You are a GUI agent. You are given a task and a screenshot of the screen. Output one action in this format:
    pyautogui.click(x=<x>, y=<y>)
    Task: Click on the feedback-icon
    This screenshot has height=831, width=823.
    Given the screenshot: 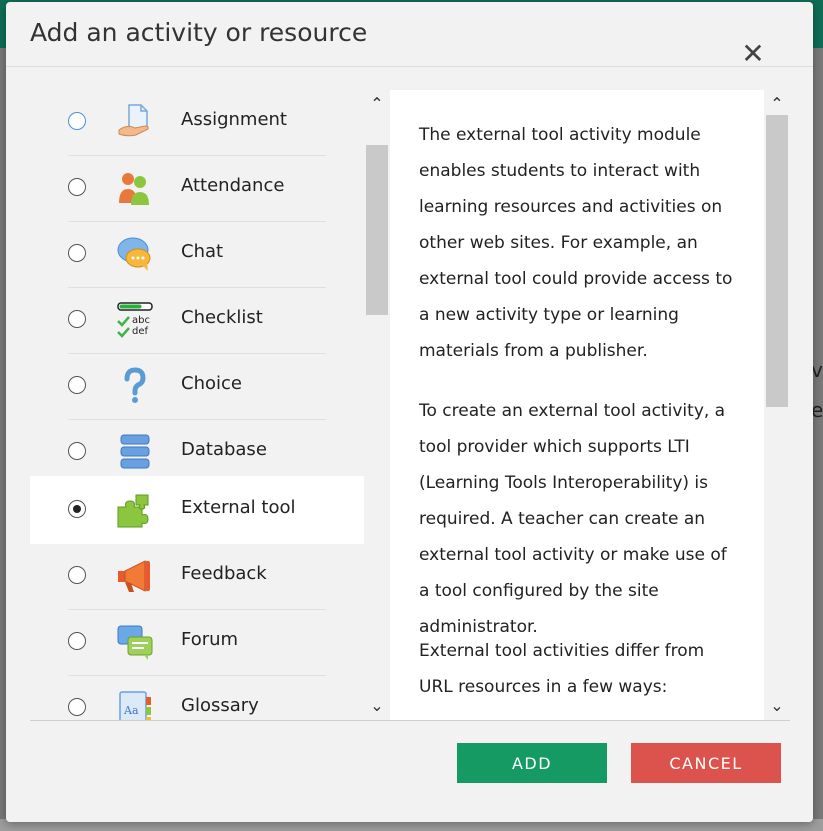 What is the action you would take?
    pyautogui.click(x=134, y=576)
    